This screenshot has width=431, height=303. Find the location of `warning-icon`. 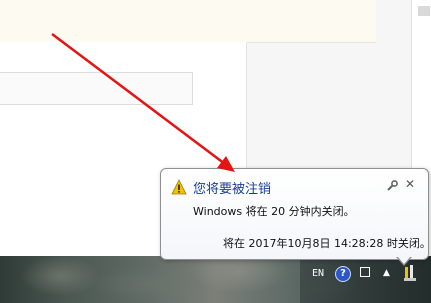

warning-icon is located at coordinates (179, 187).